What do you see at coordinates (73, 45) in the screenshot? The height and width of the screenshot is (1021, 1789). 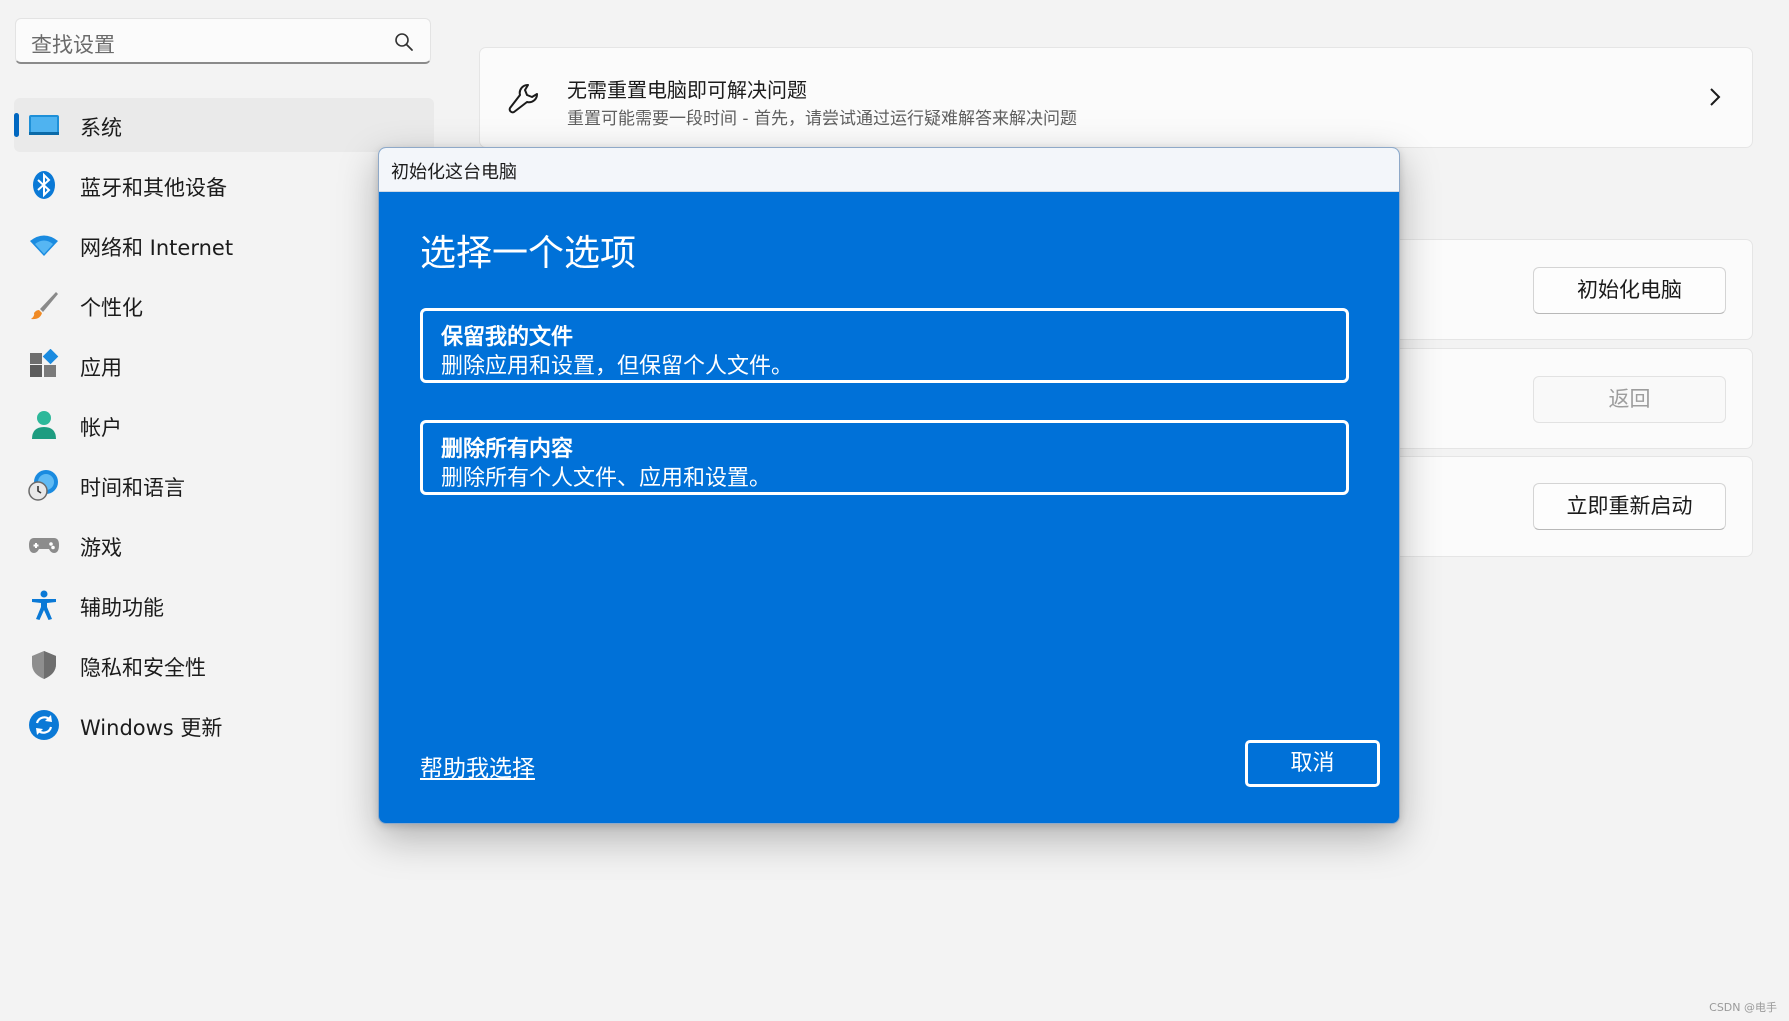 I see `search-placeholder: 查找设置` at bounding box center [73, 45].